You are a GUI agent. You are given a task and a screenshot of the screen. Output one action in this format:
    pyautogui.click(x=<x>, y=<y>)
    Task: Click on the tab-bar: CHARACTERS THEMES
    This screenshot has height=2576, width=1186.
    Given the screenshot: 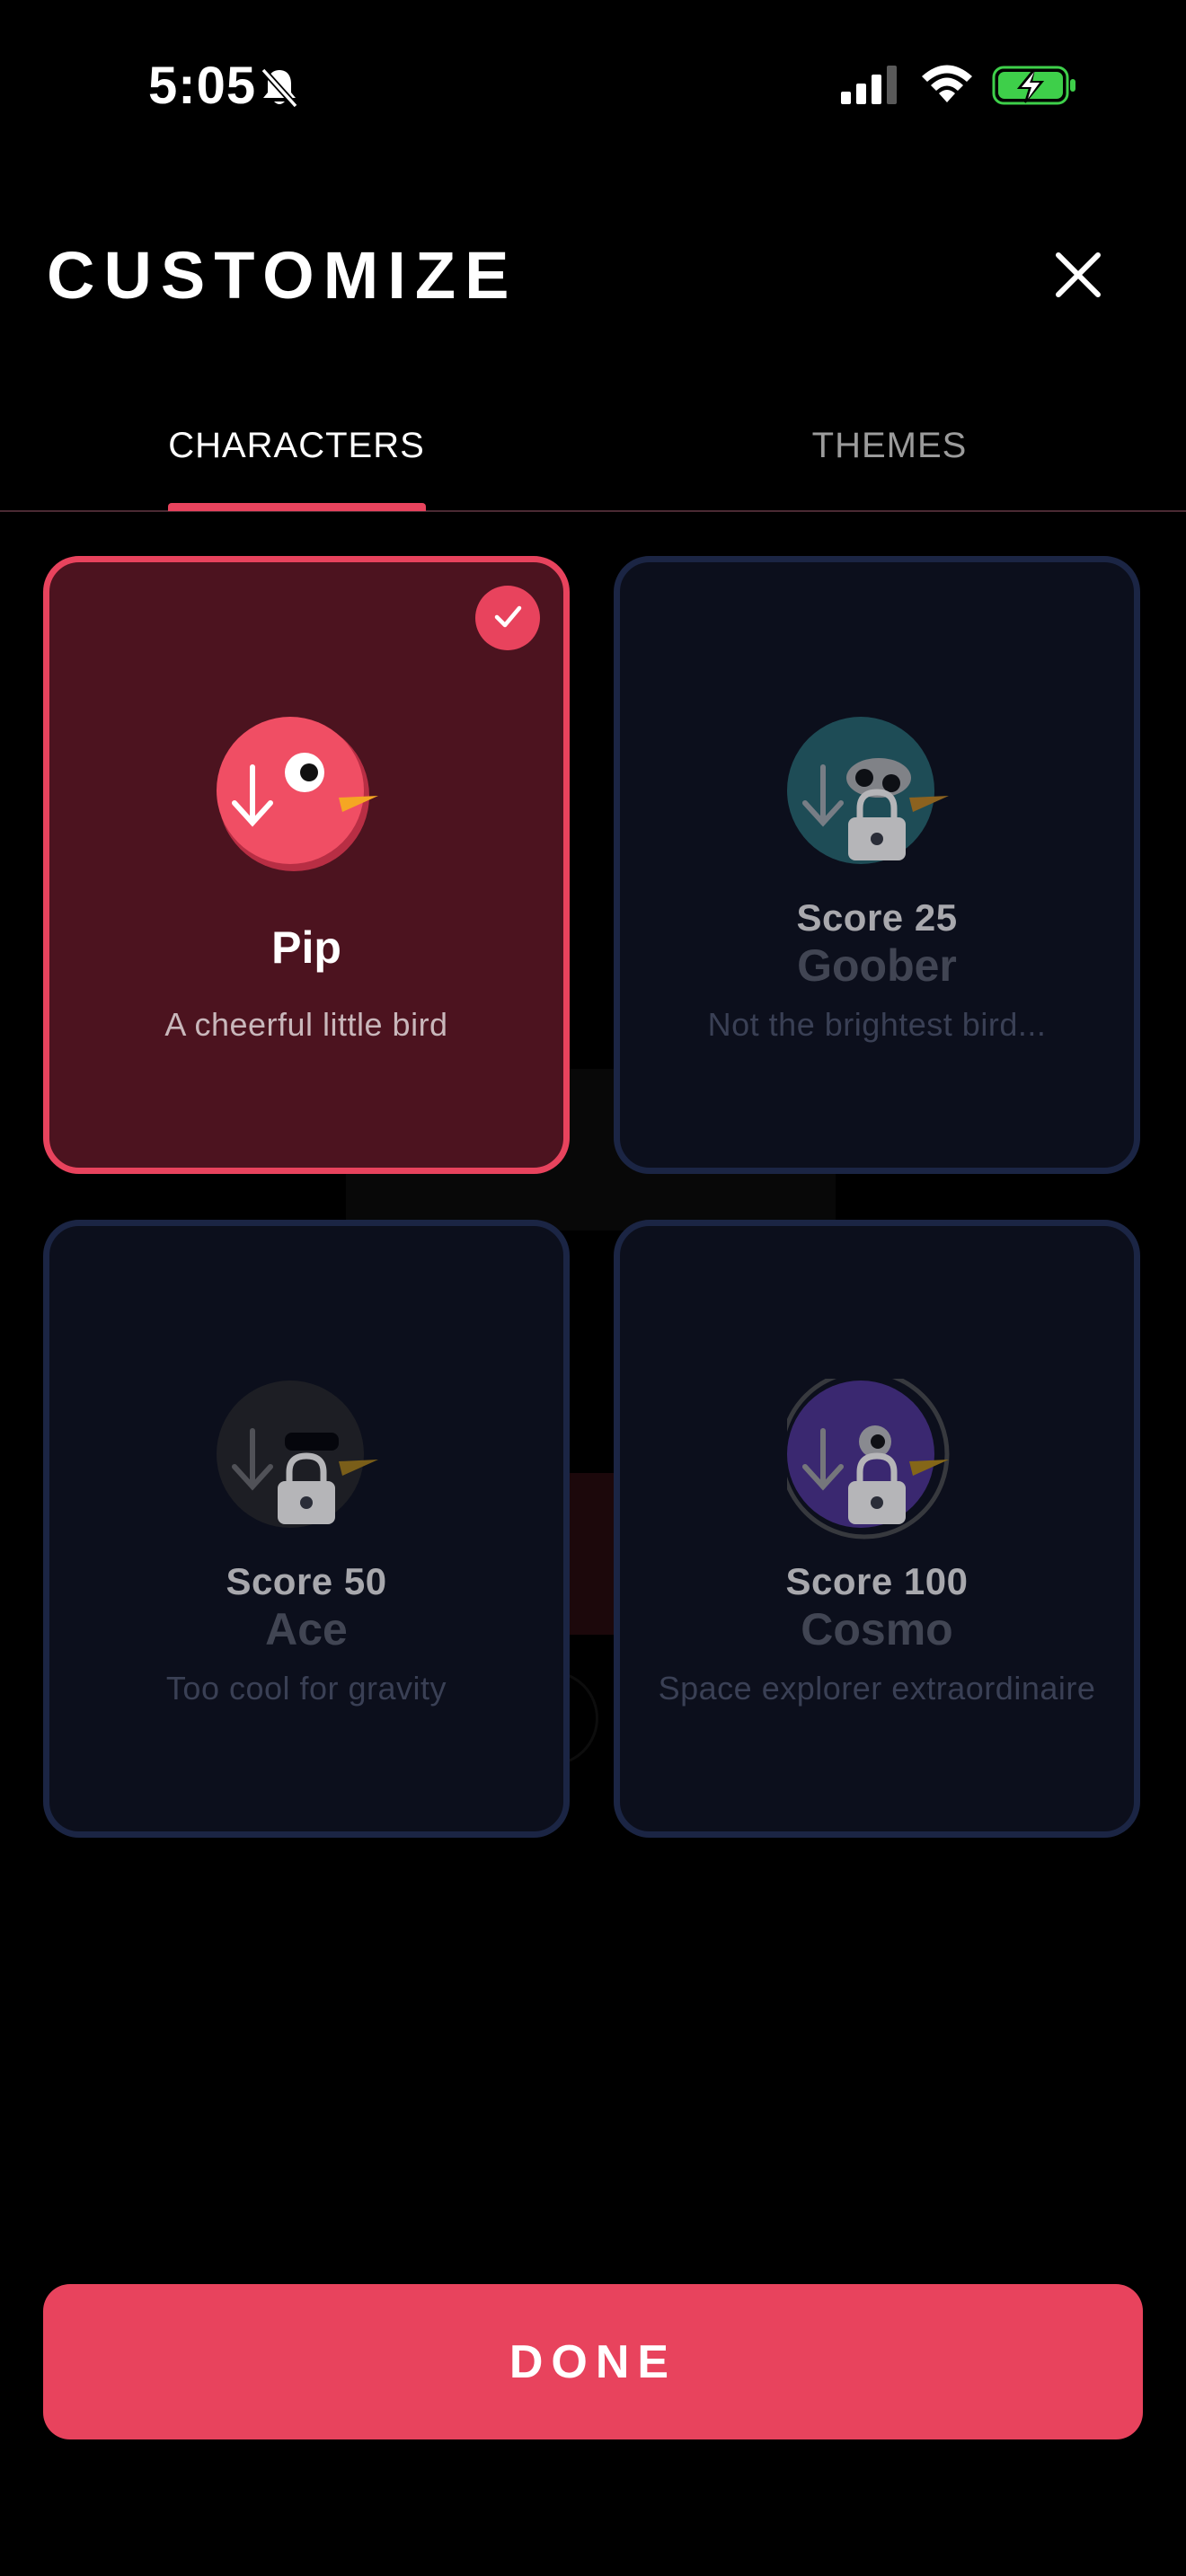 What is the action you would take?
    pyautogui.click(x=593, y=453)
    